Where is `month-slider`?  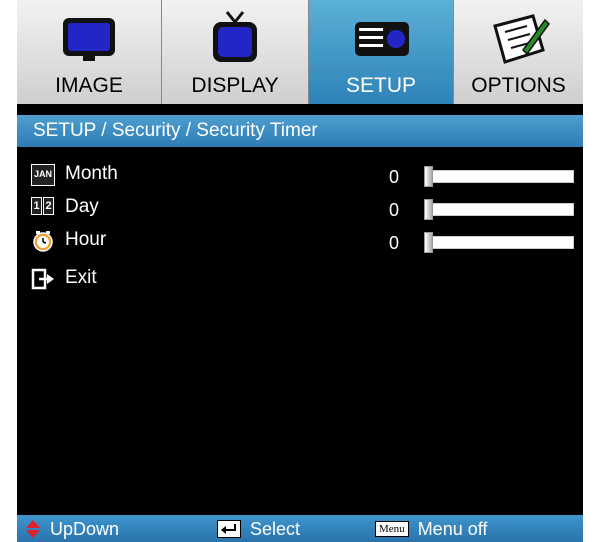 month-slider is located at coordinates (500, 176).